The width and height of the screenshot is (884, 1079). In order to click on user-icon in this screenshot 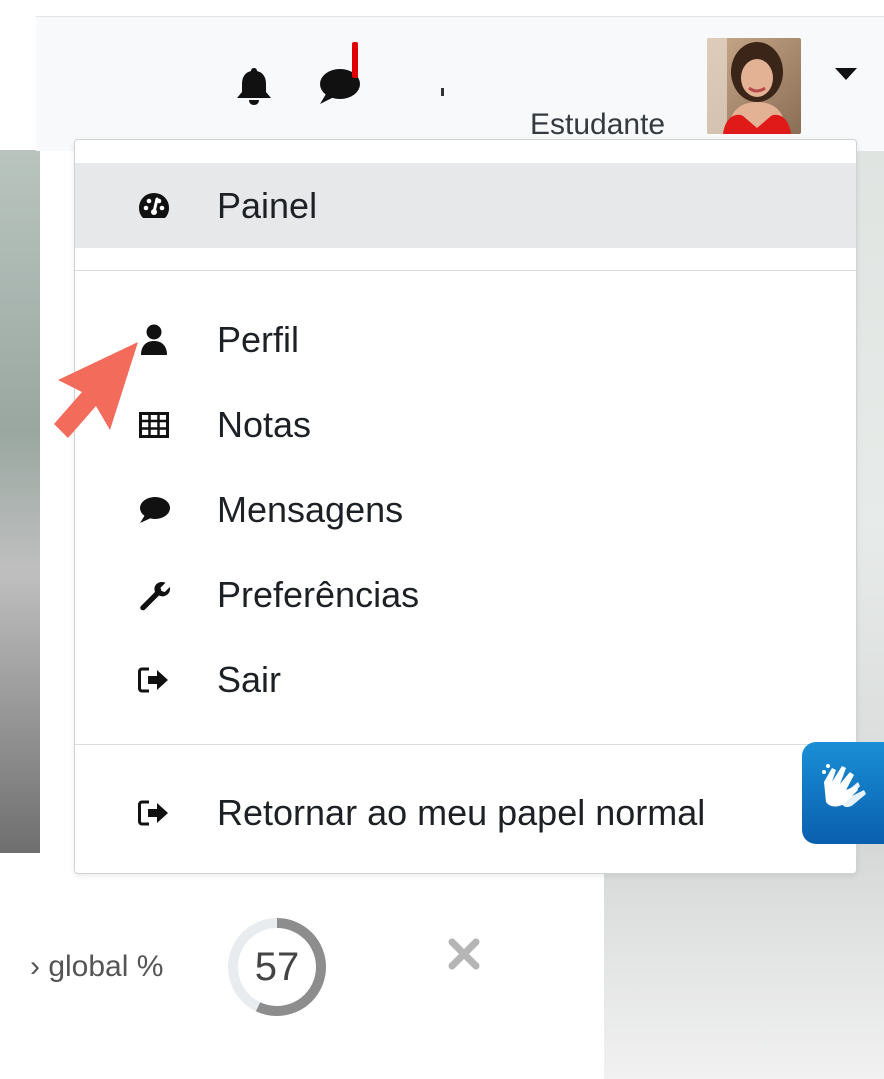, I will do `click(154, 340)`.